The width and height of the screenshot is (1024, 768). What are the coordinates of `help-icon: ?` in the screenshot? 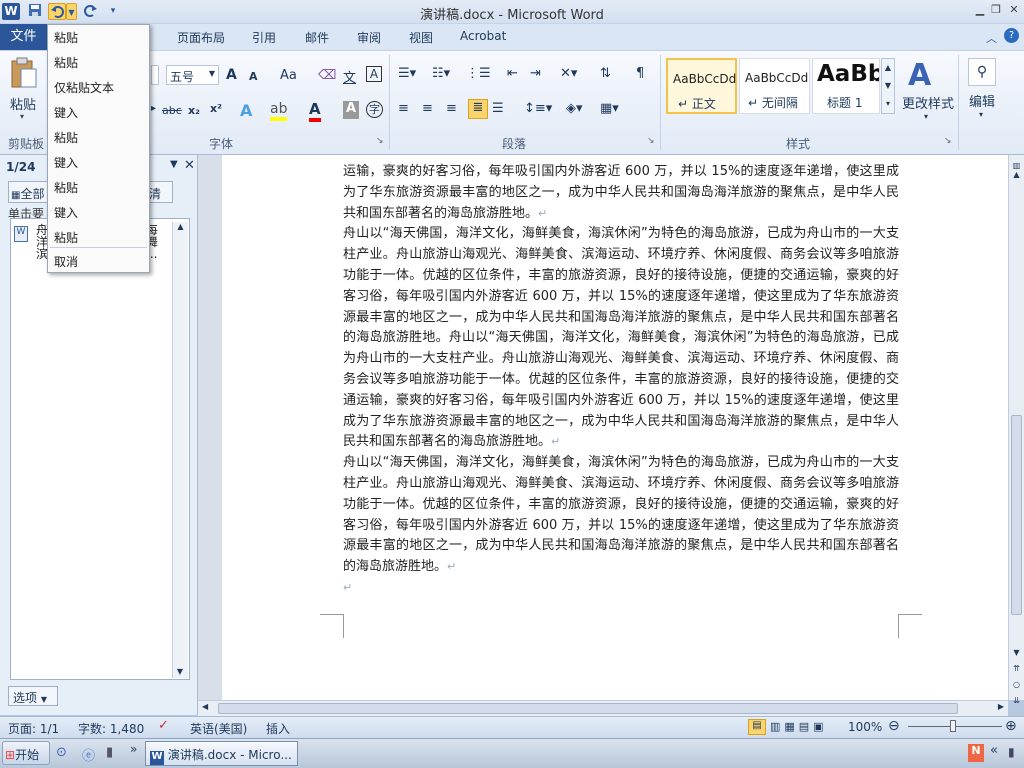 It's located at (1011, 35).